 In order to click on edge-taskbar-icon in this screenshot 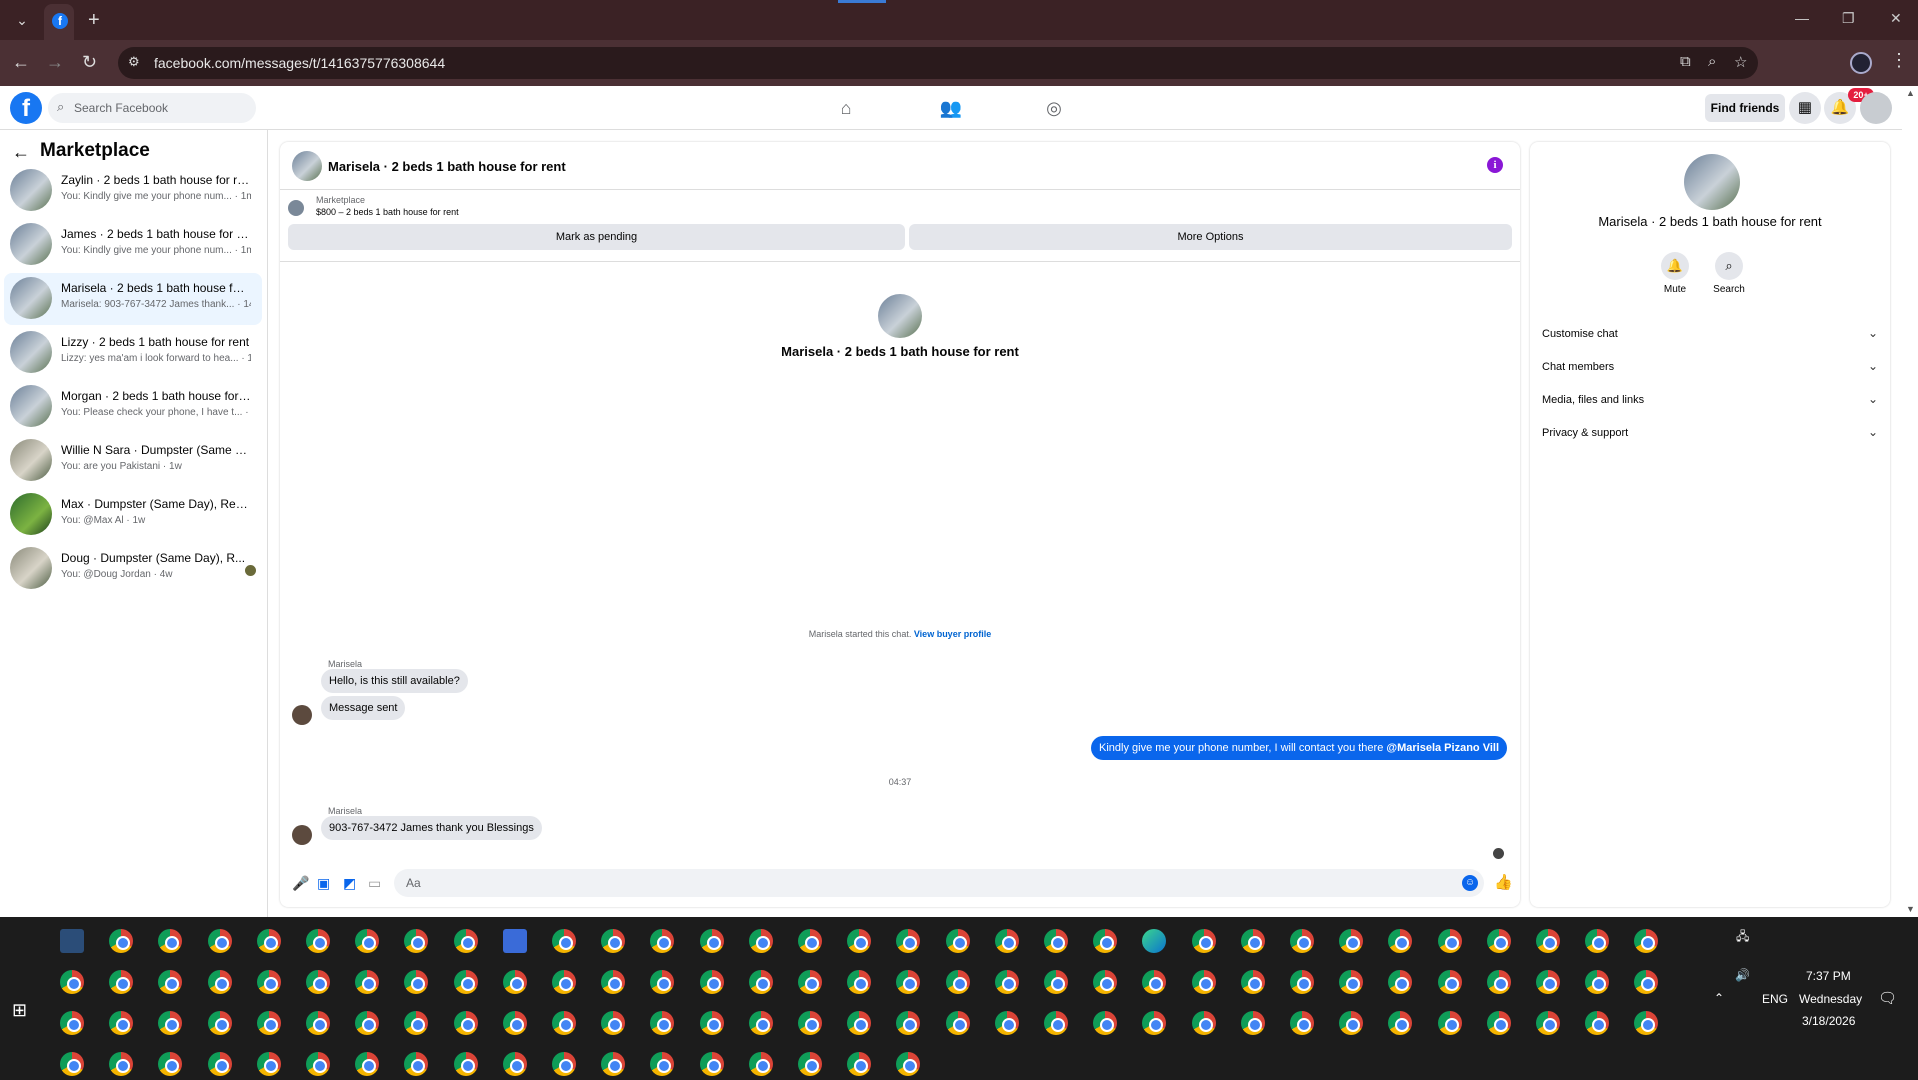, I will do `click(1154, 941)`.